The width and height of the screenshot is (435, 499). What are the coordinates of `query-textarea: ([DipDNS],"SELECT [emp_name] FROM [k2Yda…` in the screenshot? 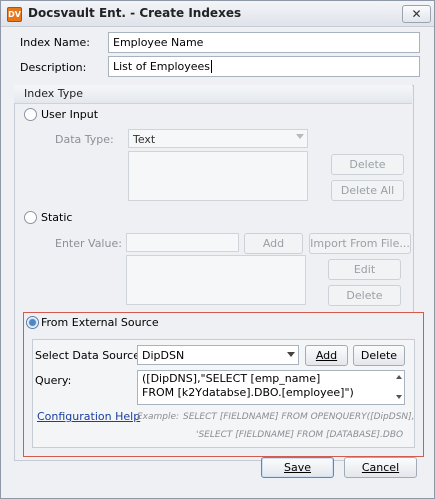 It's located at (271, 387).